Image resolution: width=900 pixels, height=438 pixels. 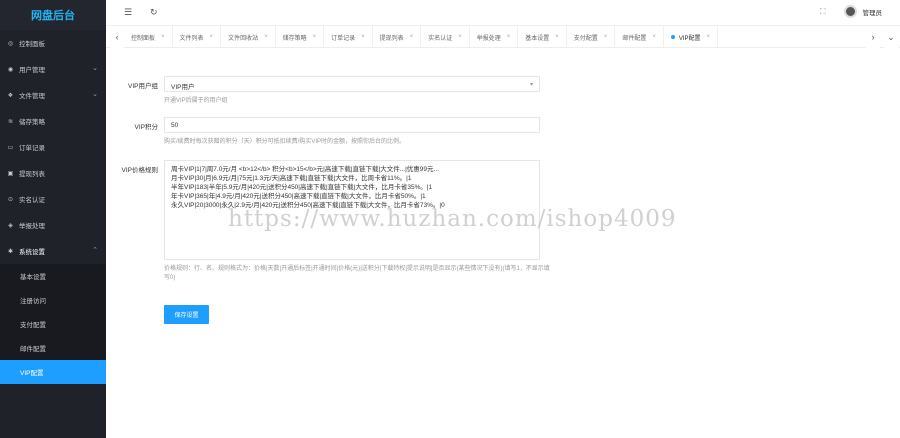 I want to click on sidebar-item-2: ❖ 文件管理 ⌄, so click(x=53, y=95).